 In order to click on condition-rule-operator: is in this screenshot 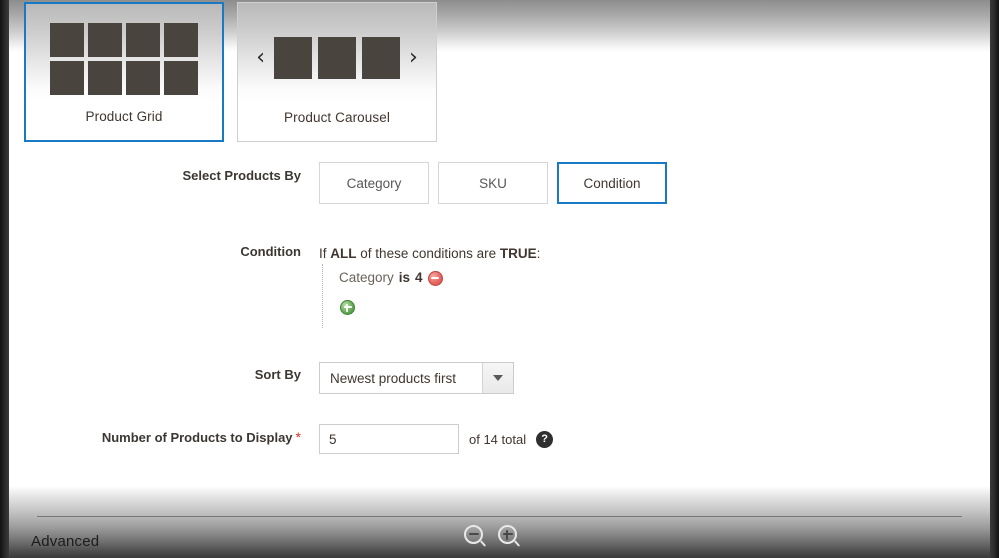, I will do `click(404, 278)`.